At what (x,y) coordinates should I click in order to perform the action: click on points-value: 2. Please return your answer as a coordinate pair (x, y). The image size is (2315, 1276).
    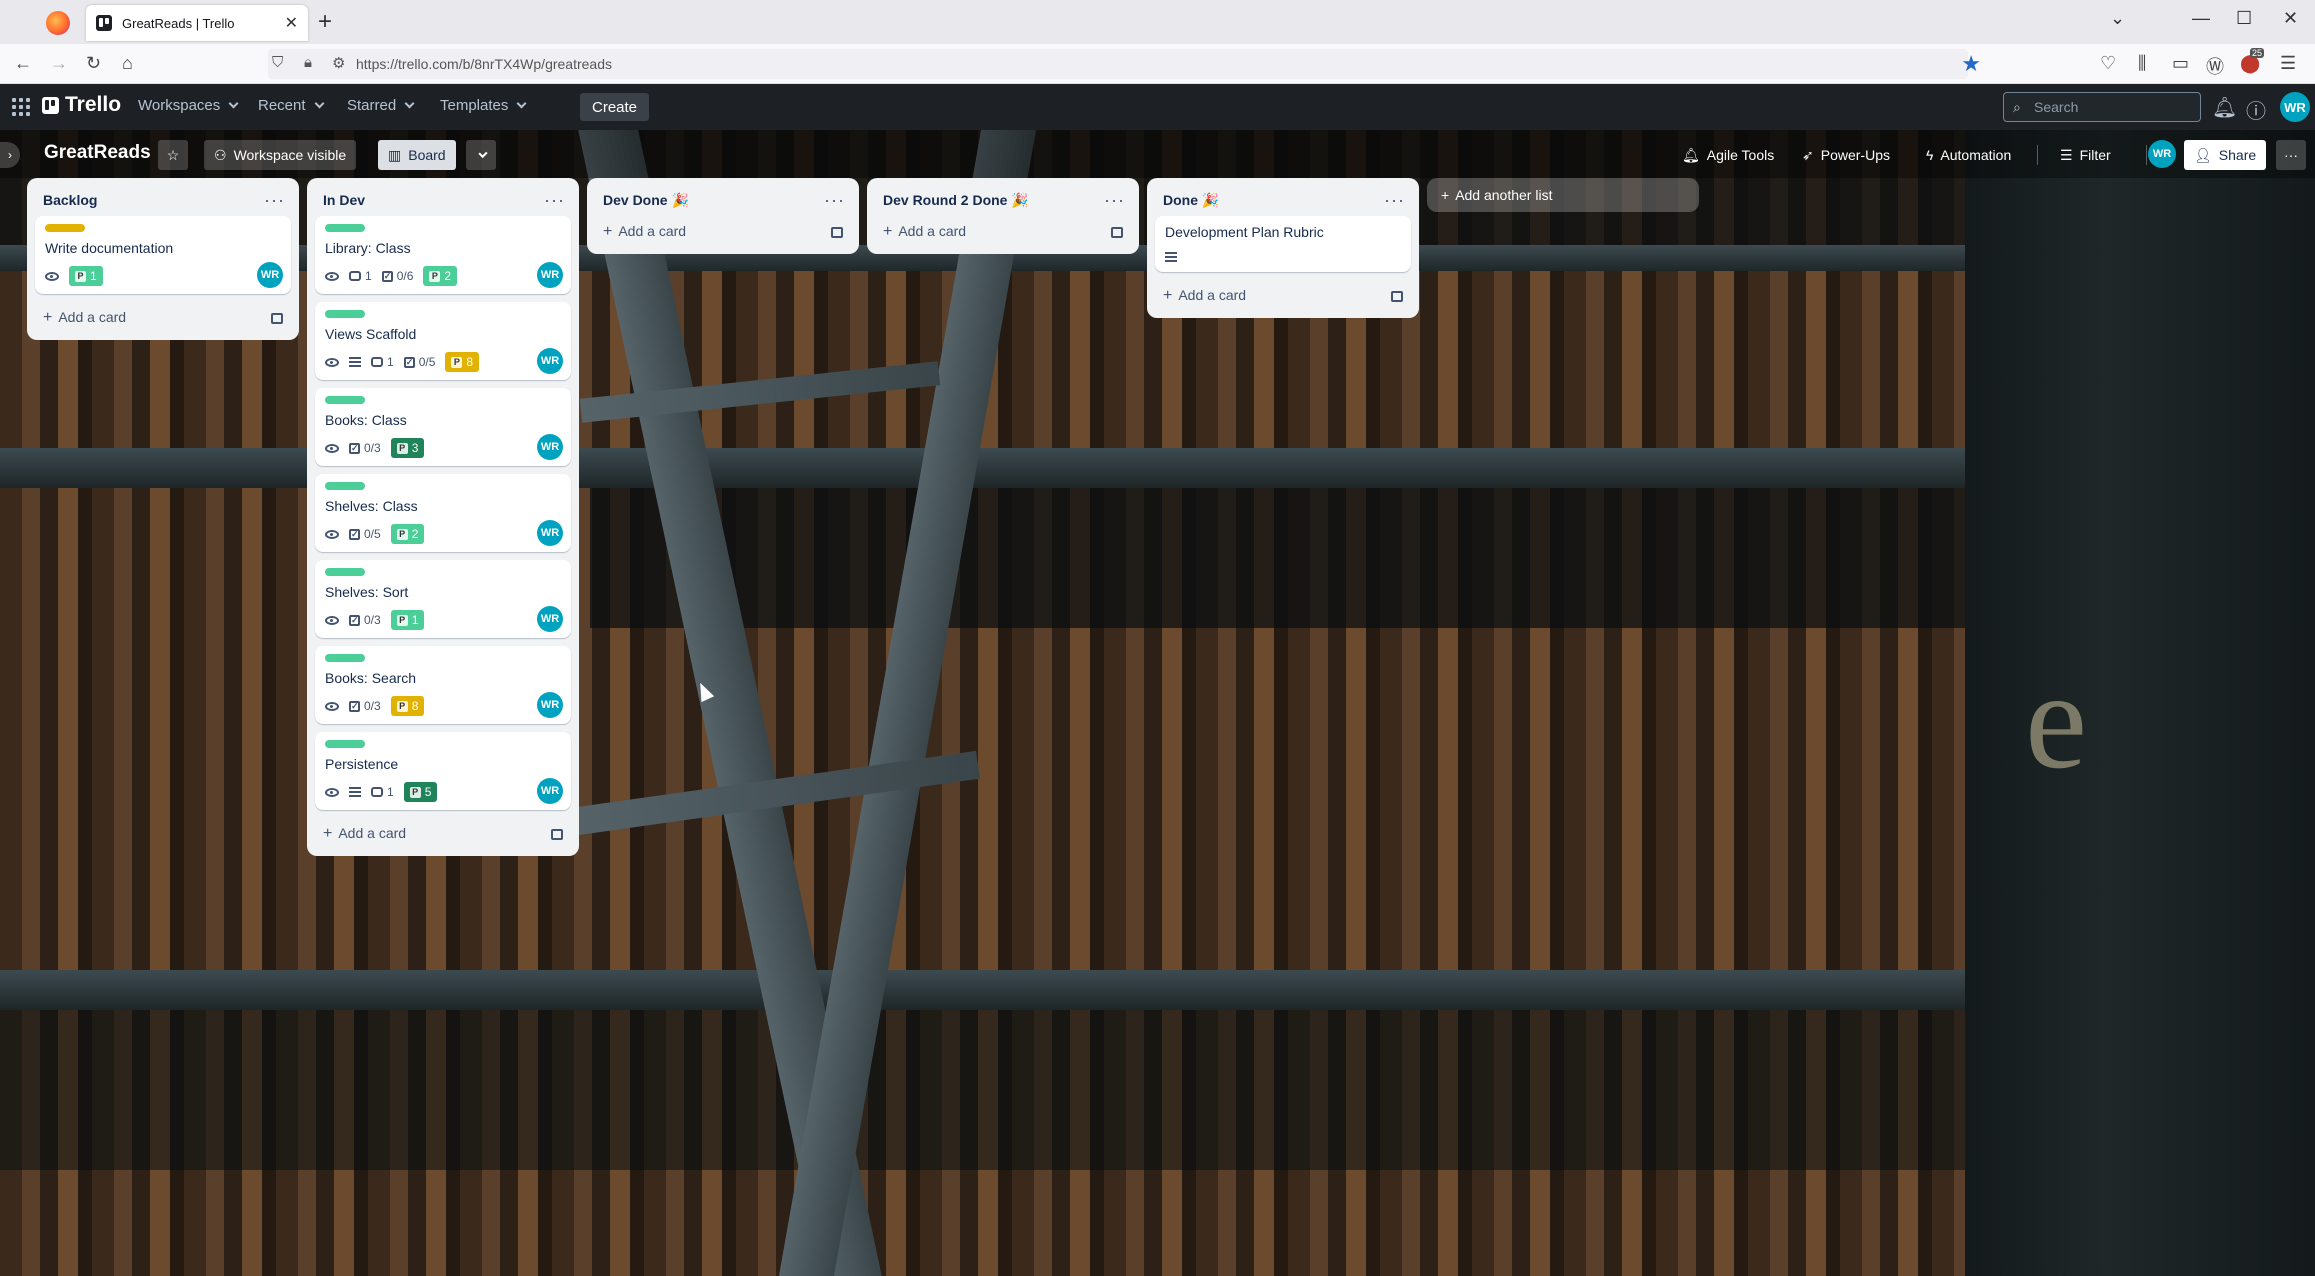
    Looking at the image, I should click on (415, 534).